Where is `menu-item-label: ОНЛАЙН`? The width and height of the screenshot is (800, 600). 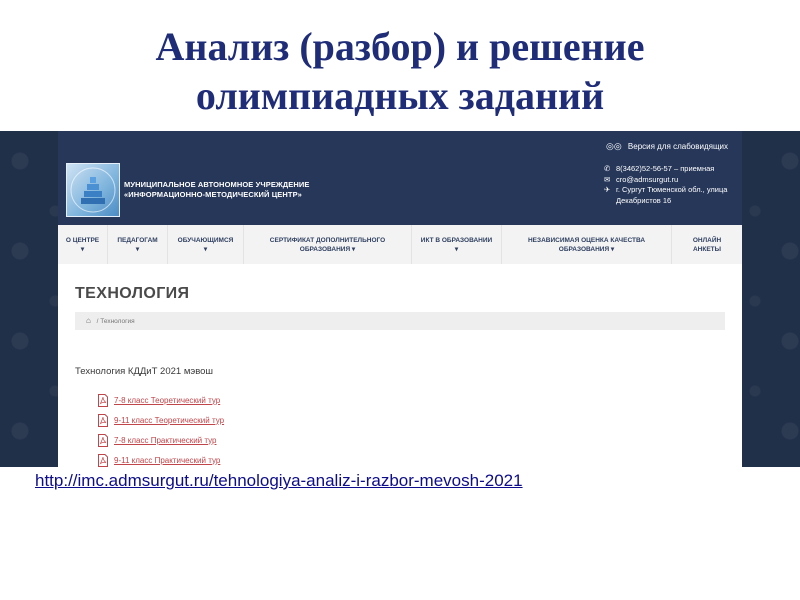 menu-item-label: ОНЛАЙН is located at coordinates (707, 240).